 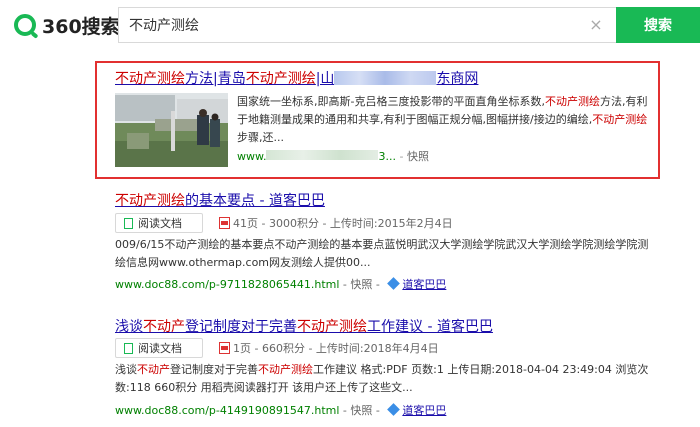 What do you see at coordinates (391, 101) in the screenshot?
I see `snippet-text: 国家统一坐标系,即高斯-克吕格三度投影带的平面直角坐标系数,` at bounding box center [391, 101].